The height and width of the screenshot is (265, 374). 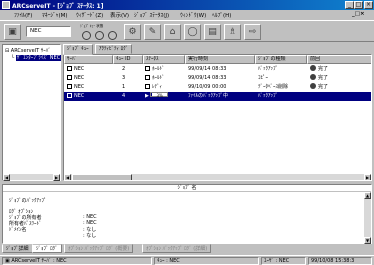 What do you see at coordinates (99, 35) in the screenshot?
I see `queue-state-2-icon` at bounding box center [99, 35].